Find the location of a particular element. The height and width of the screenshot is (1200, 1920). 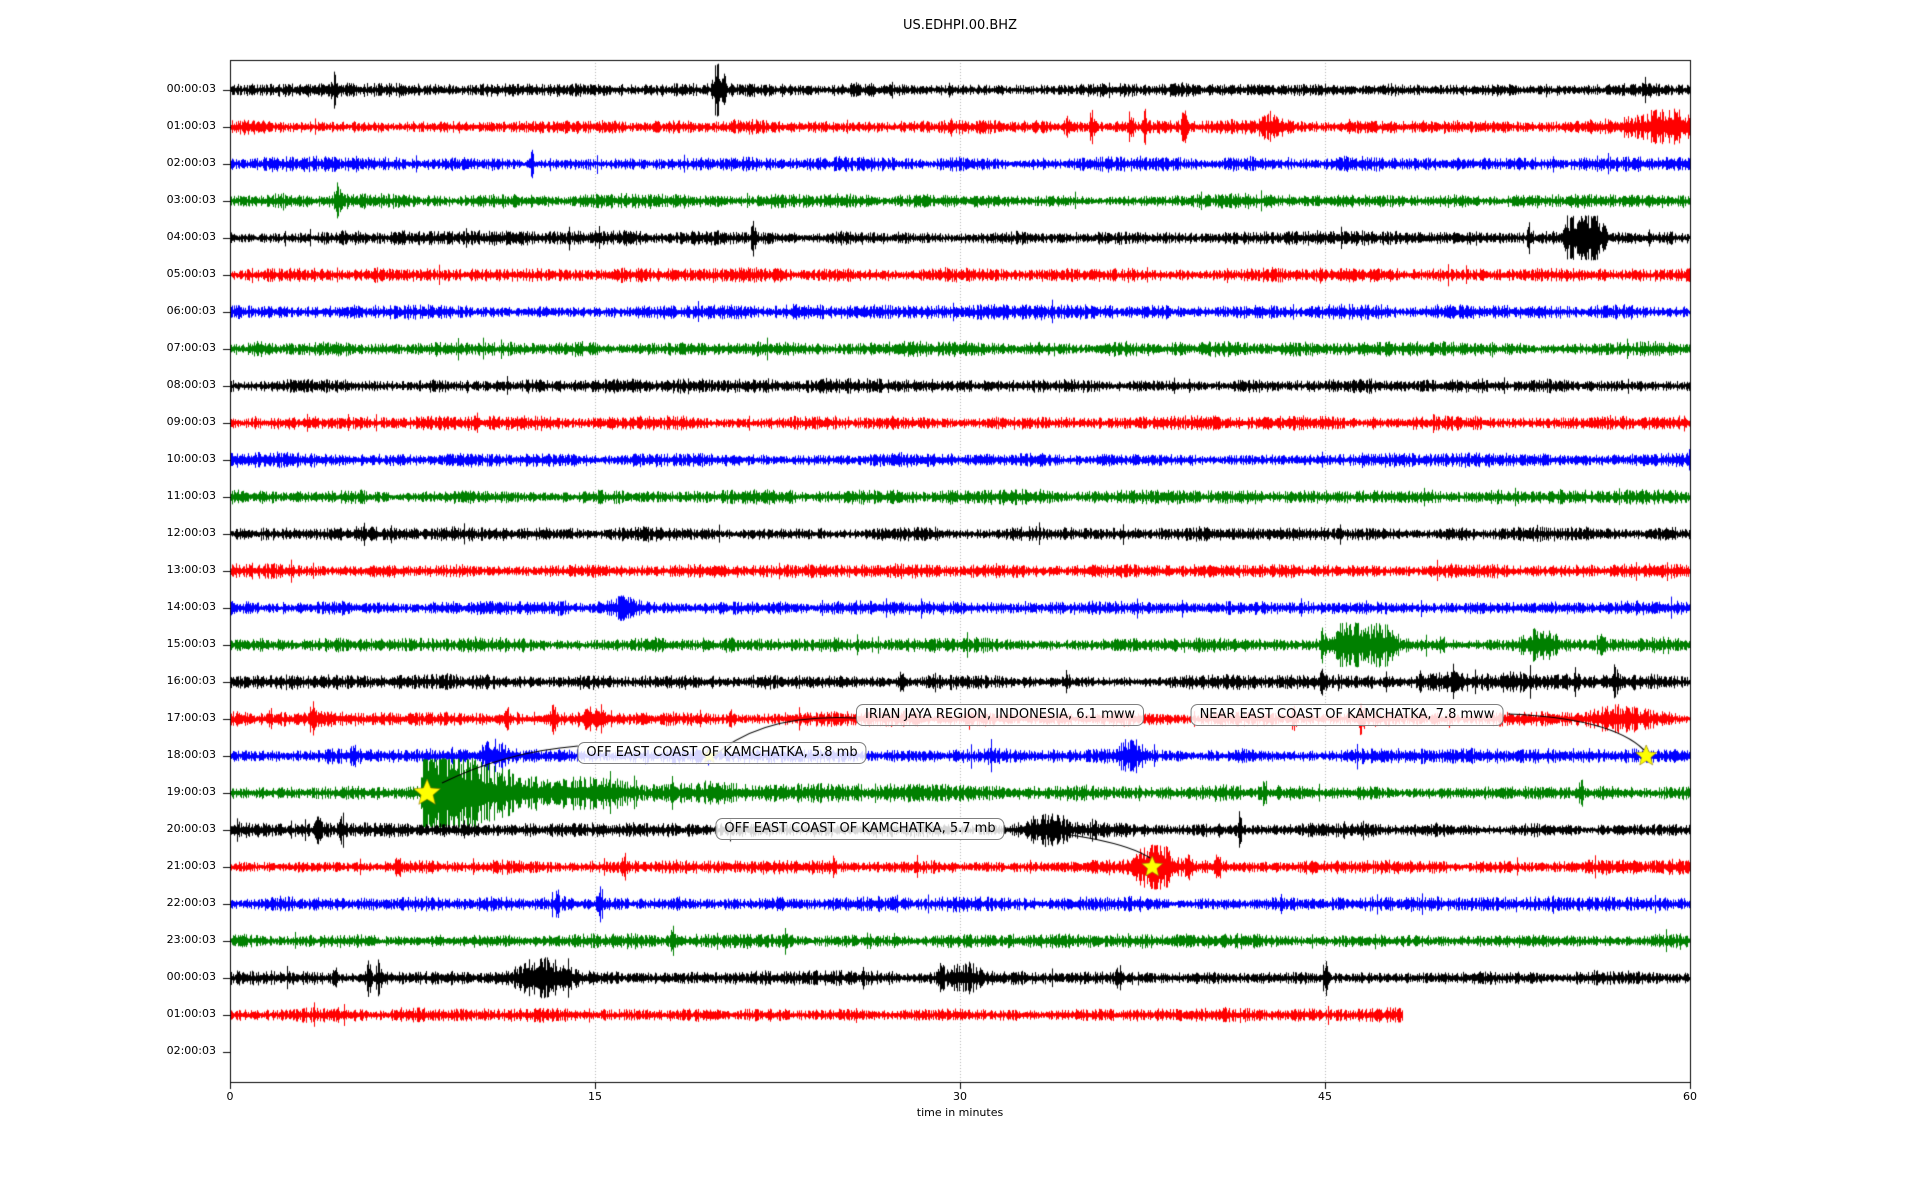

y-axis-time-label: 11:00:03 is located at coordinates (191, 495).